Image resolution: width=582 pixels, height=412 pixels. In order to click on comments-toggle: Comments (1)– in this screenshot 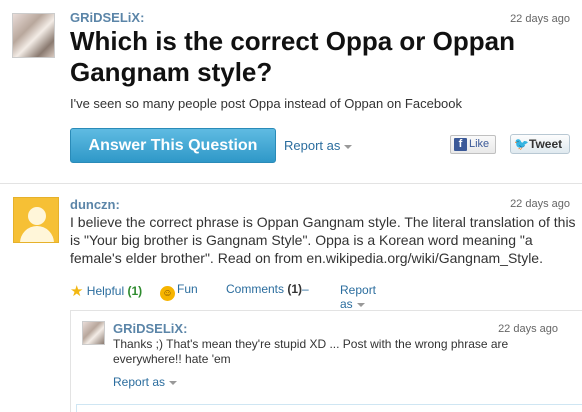, I will do `click(267, 289)`.